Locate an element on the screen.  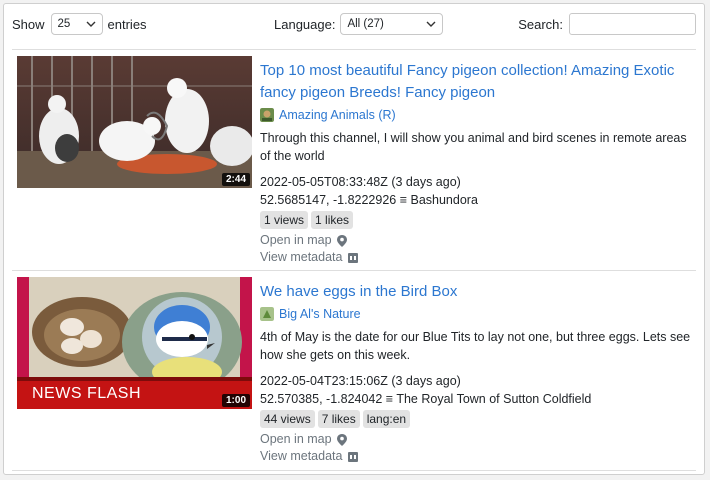
video-thumbnail: 2:44 is located at coordinates (134, 122).